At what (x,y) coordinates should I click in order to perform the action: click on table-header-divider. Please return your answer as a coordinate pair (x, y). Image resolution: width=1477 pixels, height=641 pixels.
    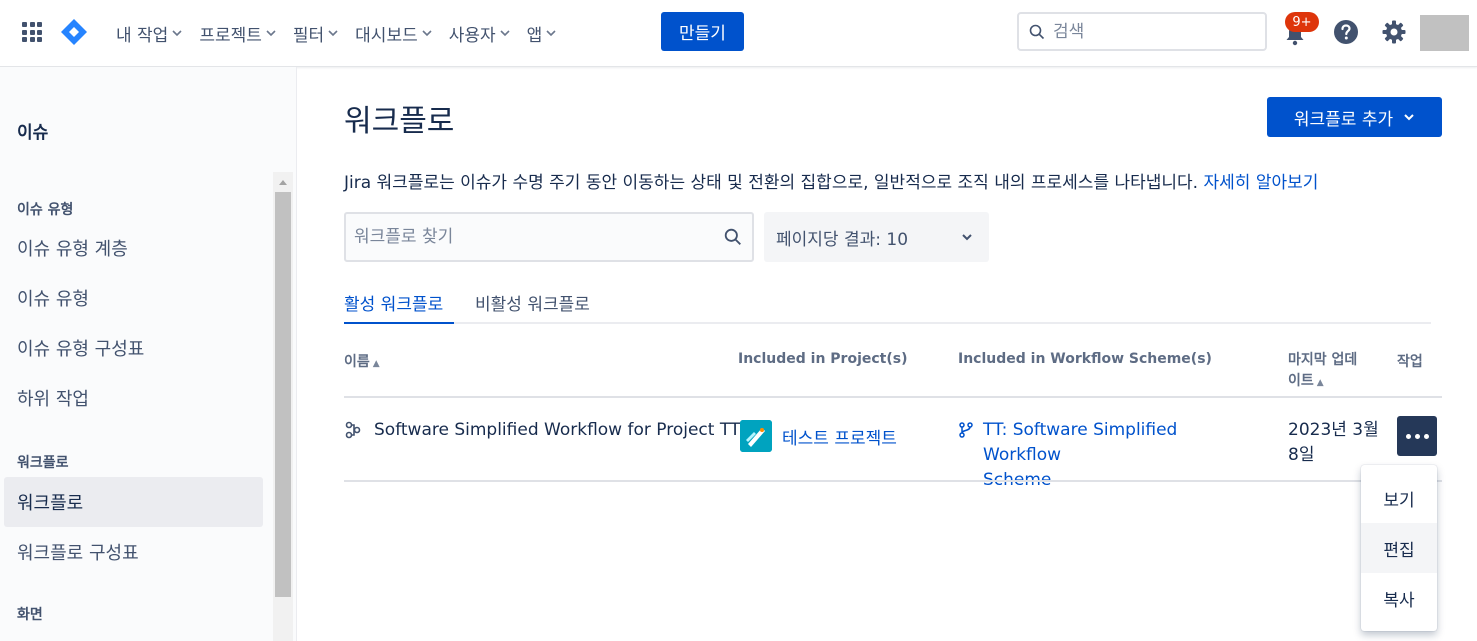
    Looking at the image, I should click on (893, 397).